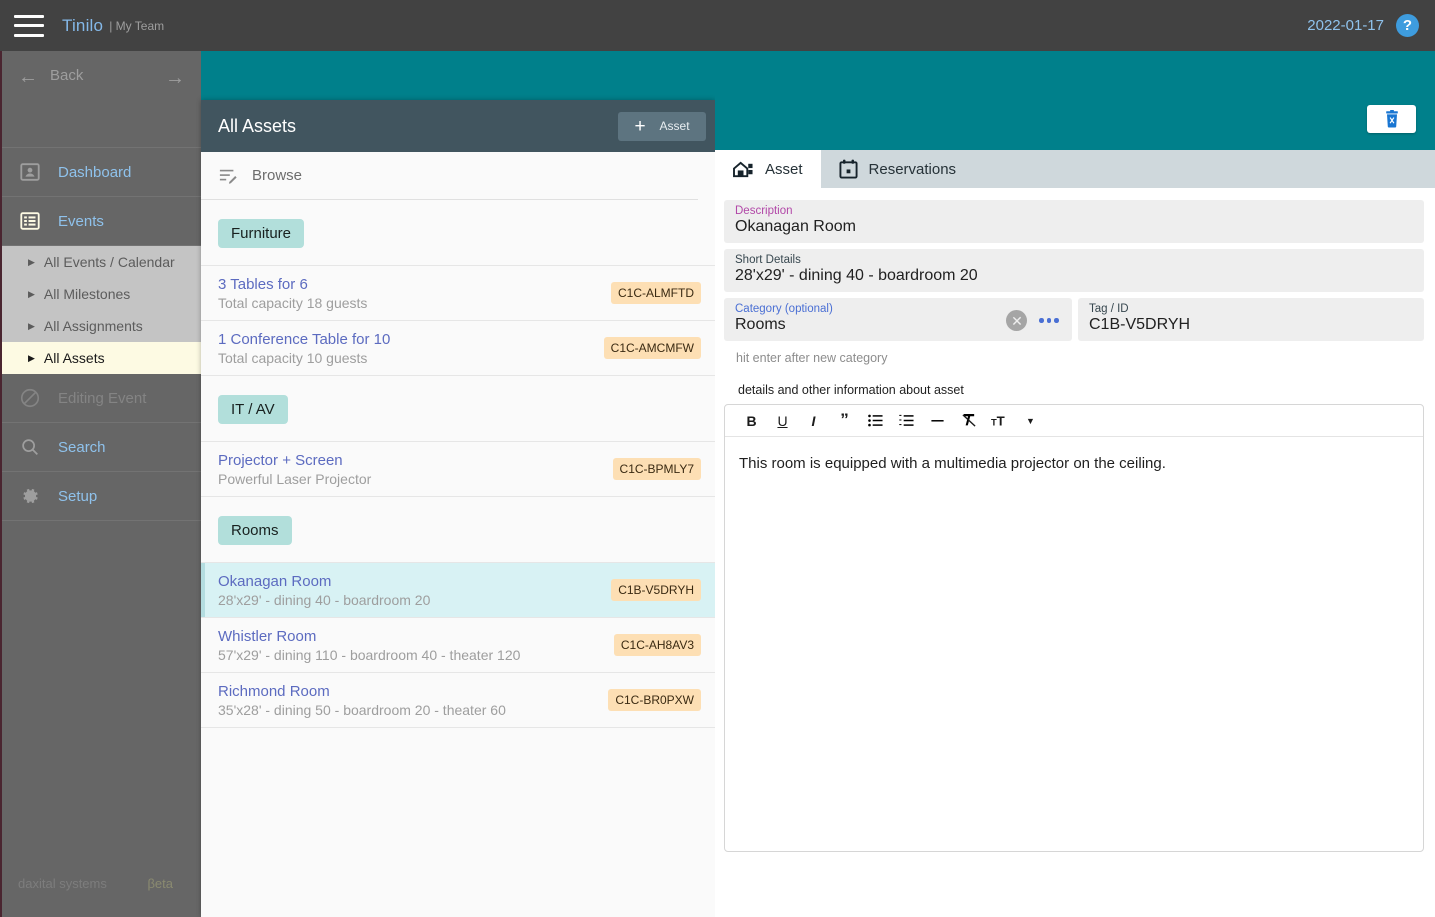 The width and height of the screenshot is (1435, 917). I want to click on sidebar-item-dashboard: Dashboard, so click(101, 172).